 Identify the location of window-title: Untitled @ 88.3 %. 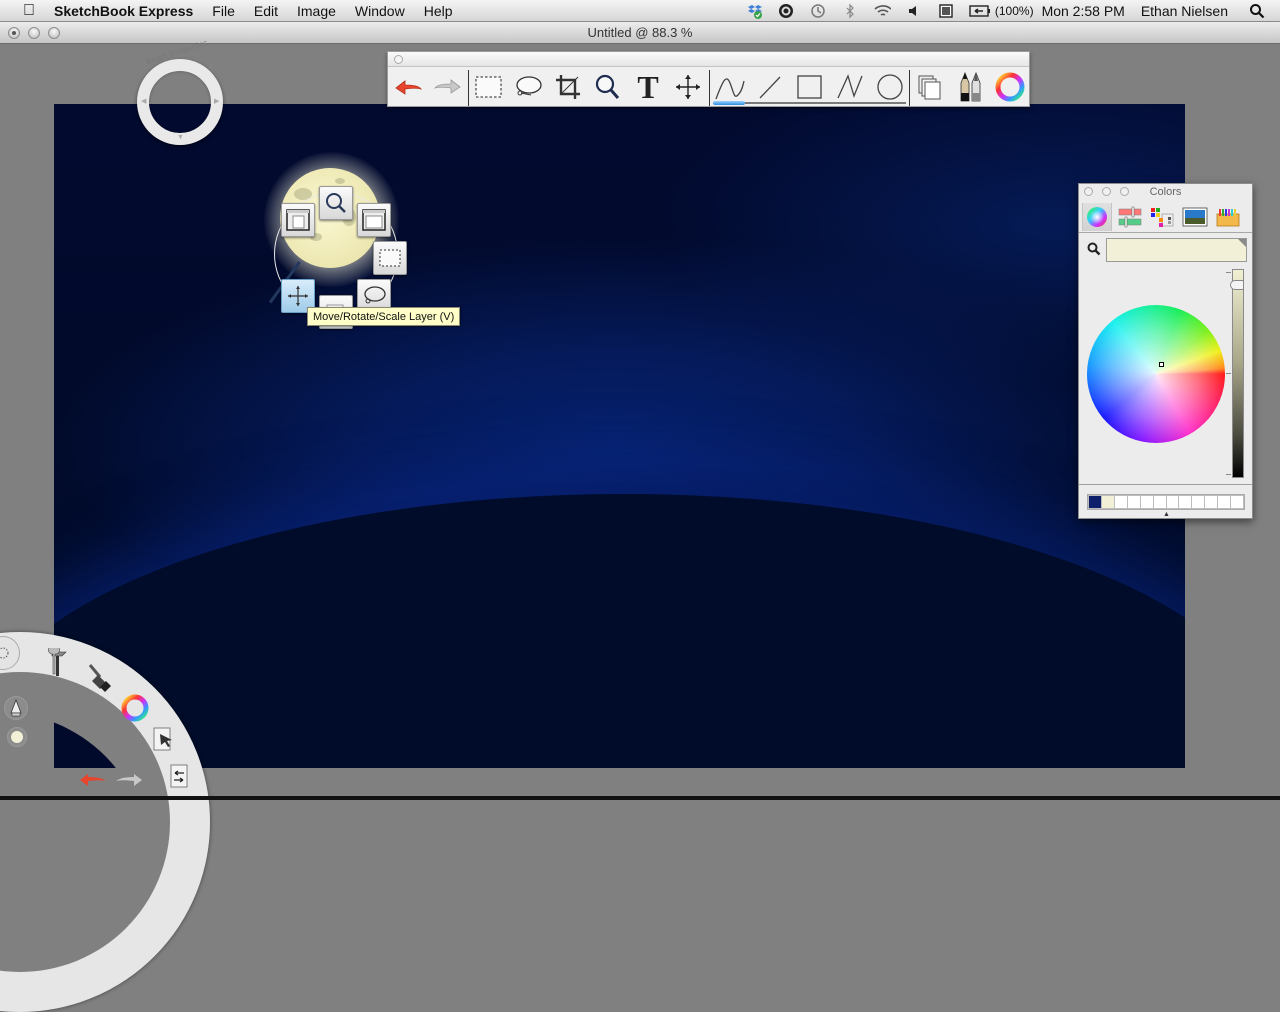
(640, 32).